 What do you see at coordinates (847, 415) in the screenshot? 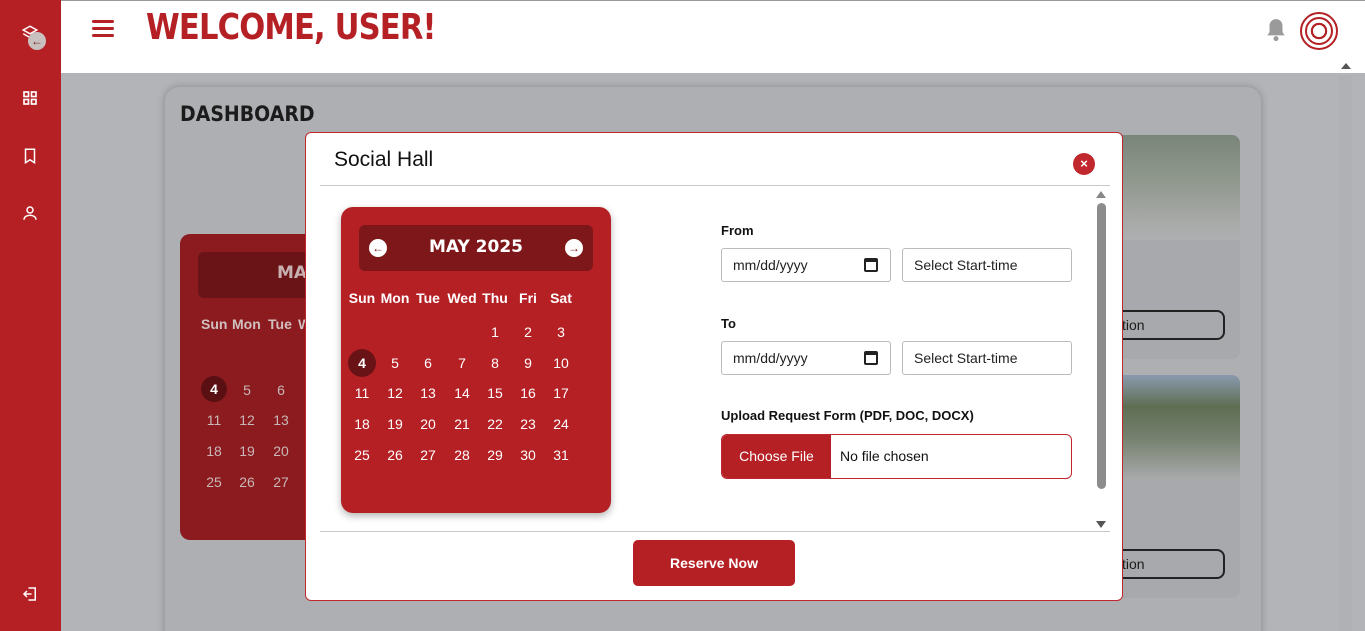
I see `upload-label: Upload Request Form (PDF, DOC, DOCX)` at bounding box center [847, 415].